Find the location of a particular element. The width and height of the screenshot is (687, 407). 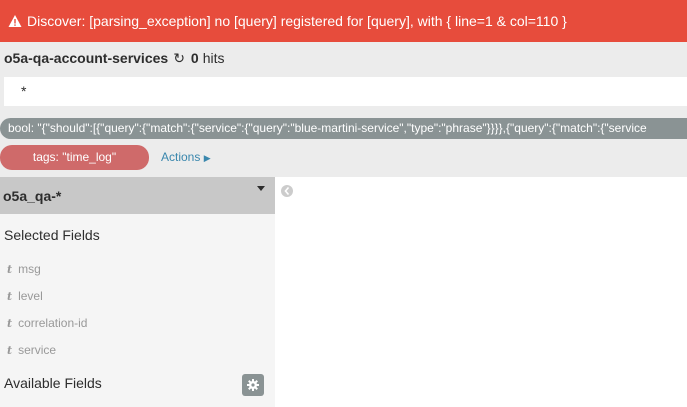

search-input: * is located at coordinates (345, 91).